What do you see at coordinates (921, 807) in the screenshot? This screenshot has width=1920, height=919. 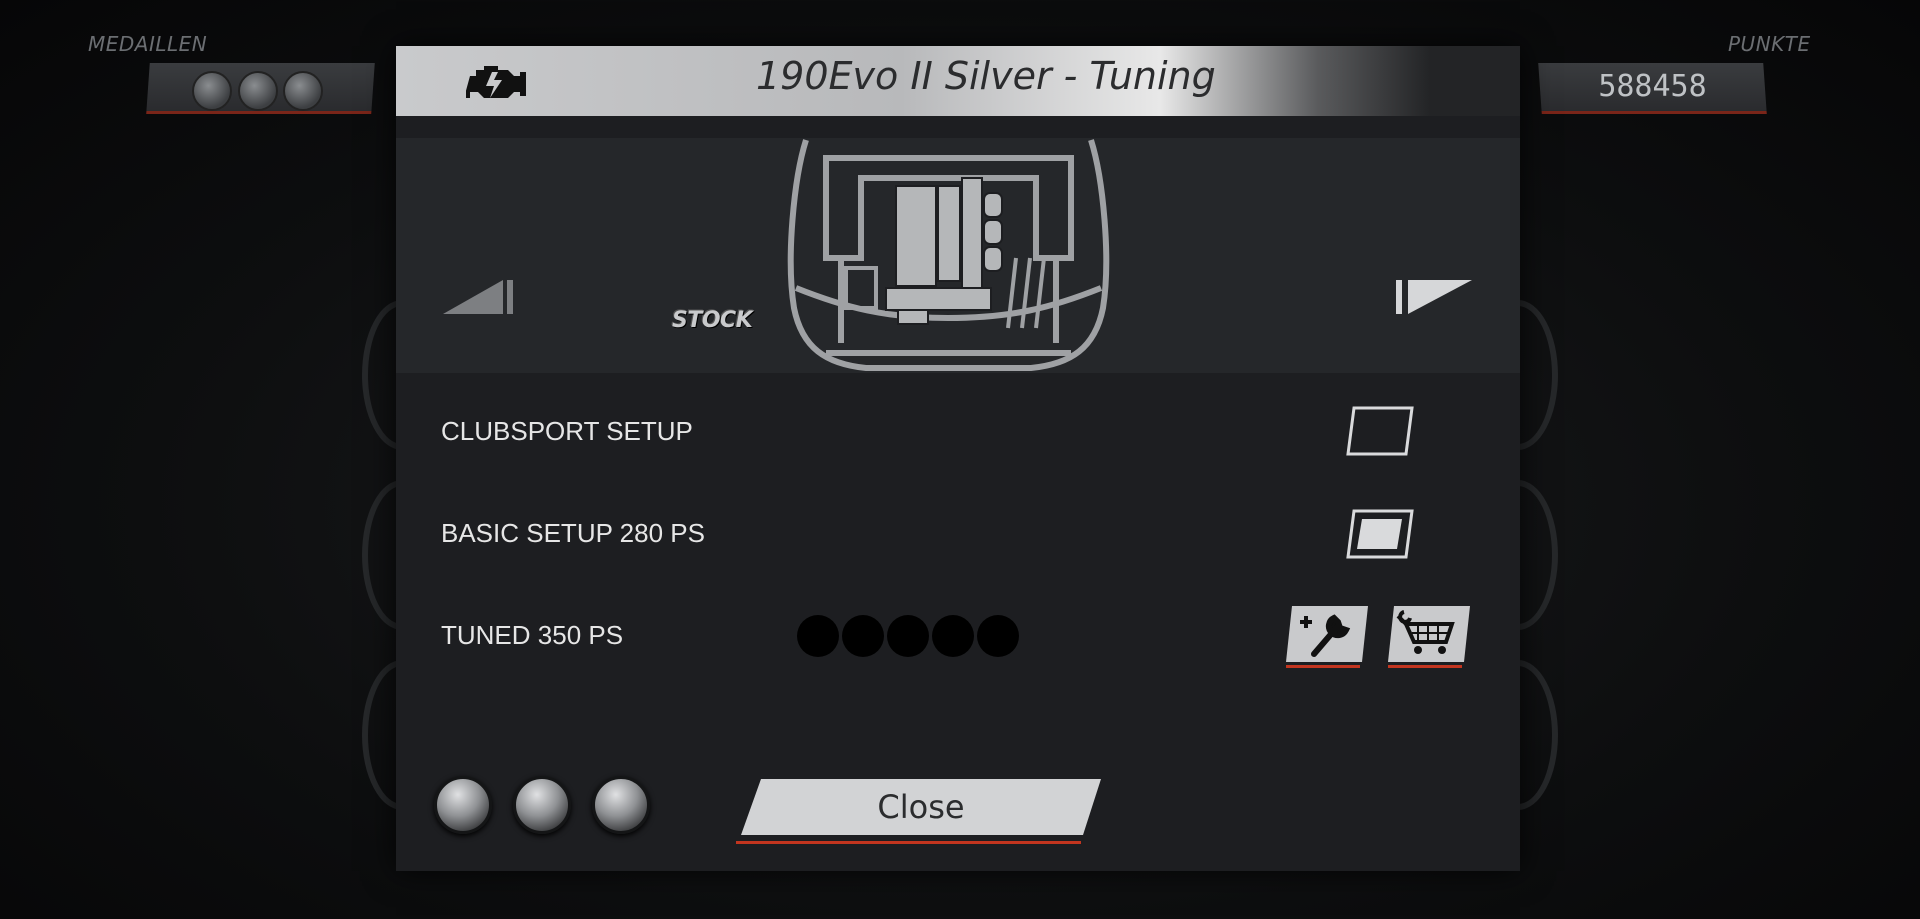 I see `close-button-label: Close` at bounding box center [921, 807].